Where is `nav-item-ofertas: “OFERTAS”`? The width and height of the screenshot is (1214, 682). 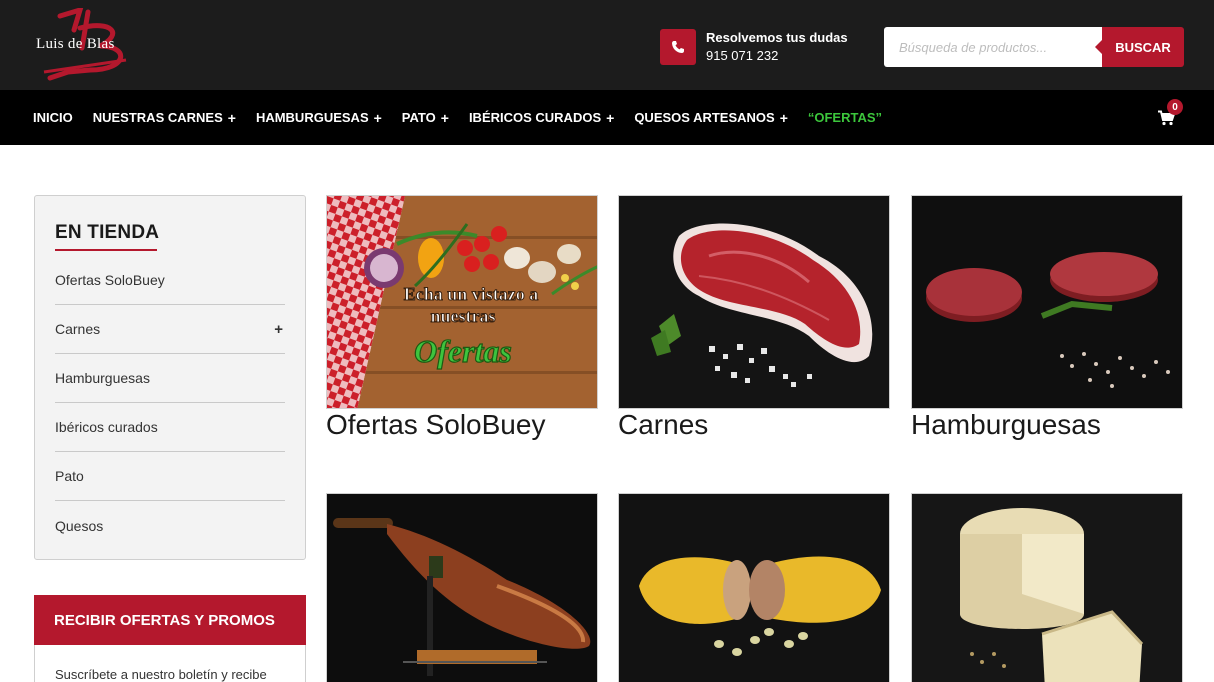
nav-item-ofertas: “OFERTAS” is located at coordinates (845, 117).